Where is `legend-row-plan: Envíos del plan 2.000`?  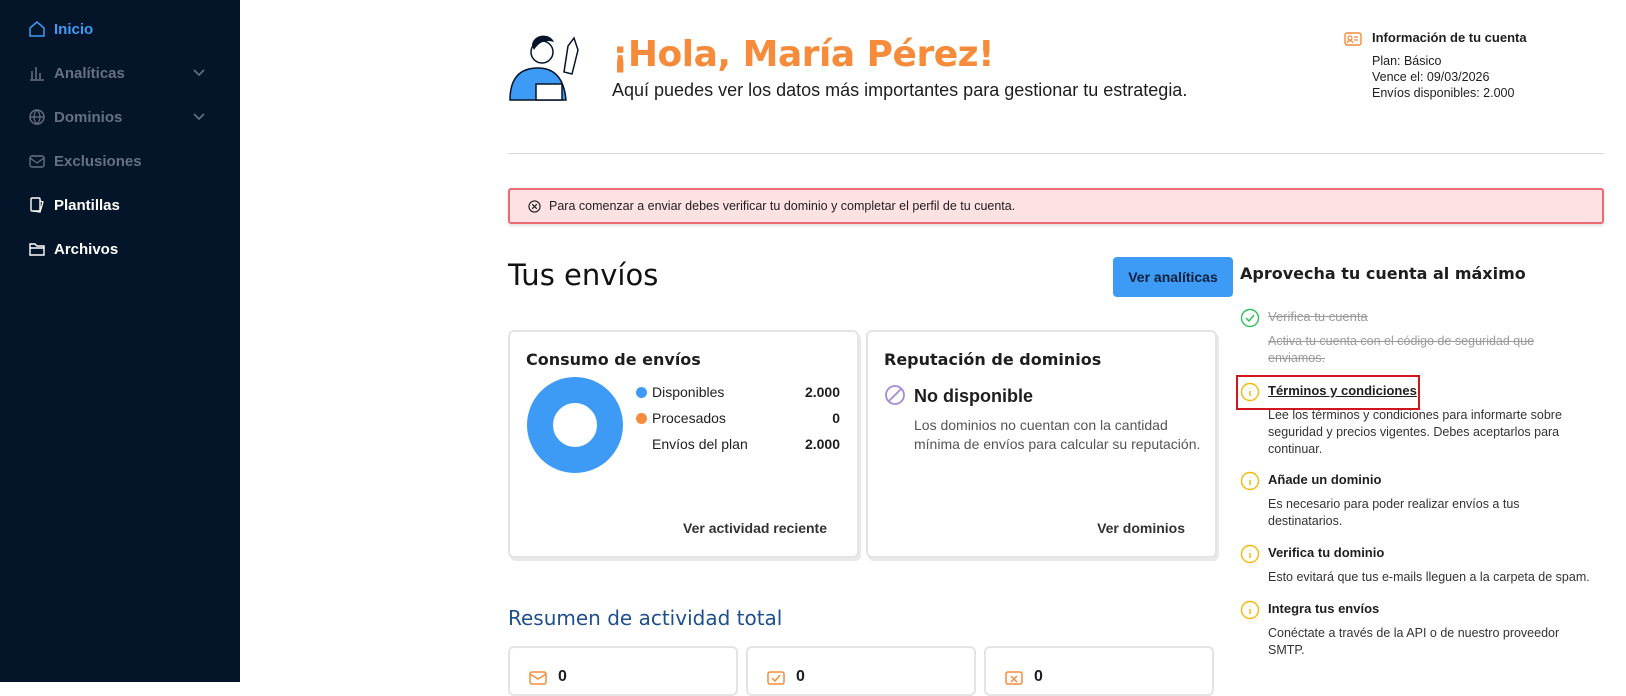
legend-row-plan: Envíos del plan 2.000 is located at coordinates (738, 444).